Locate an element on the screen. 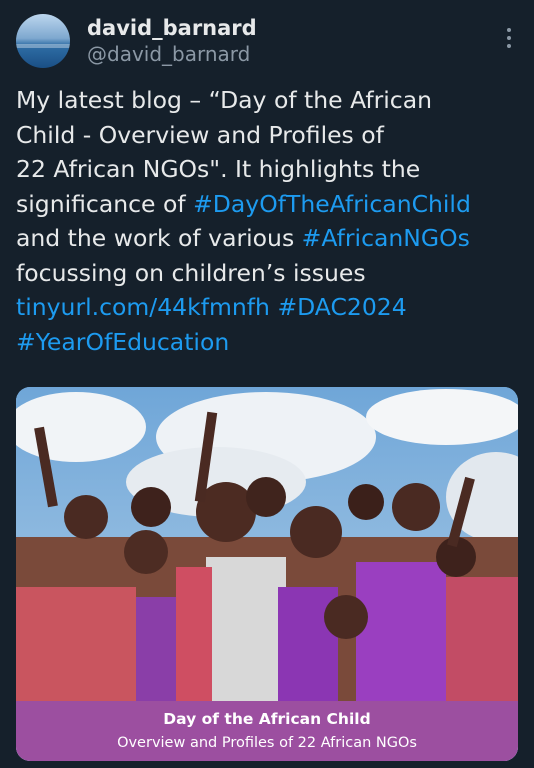 This screenshot has width=534, height=768. author-names: david_barnard @david_barnard is located at coordinates (172, 42).